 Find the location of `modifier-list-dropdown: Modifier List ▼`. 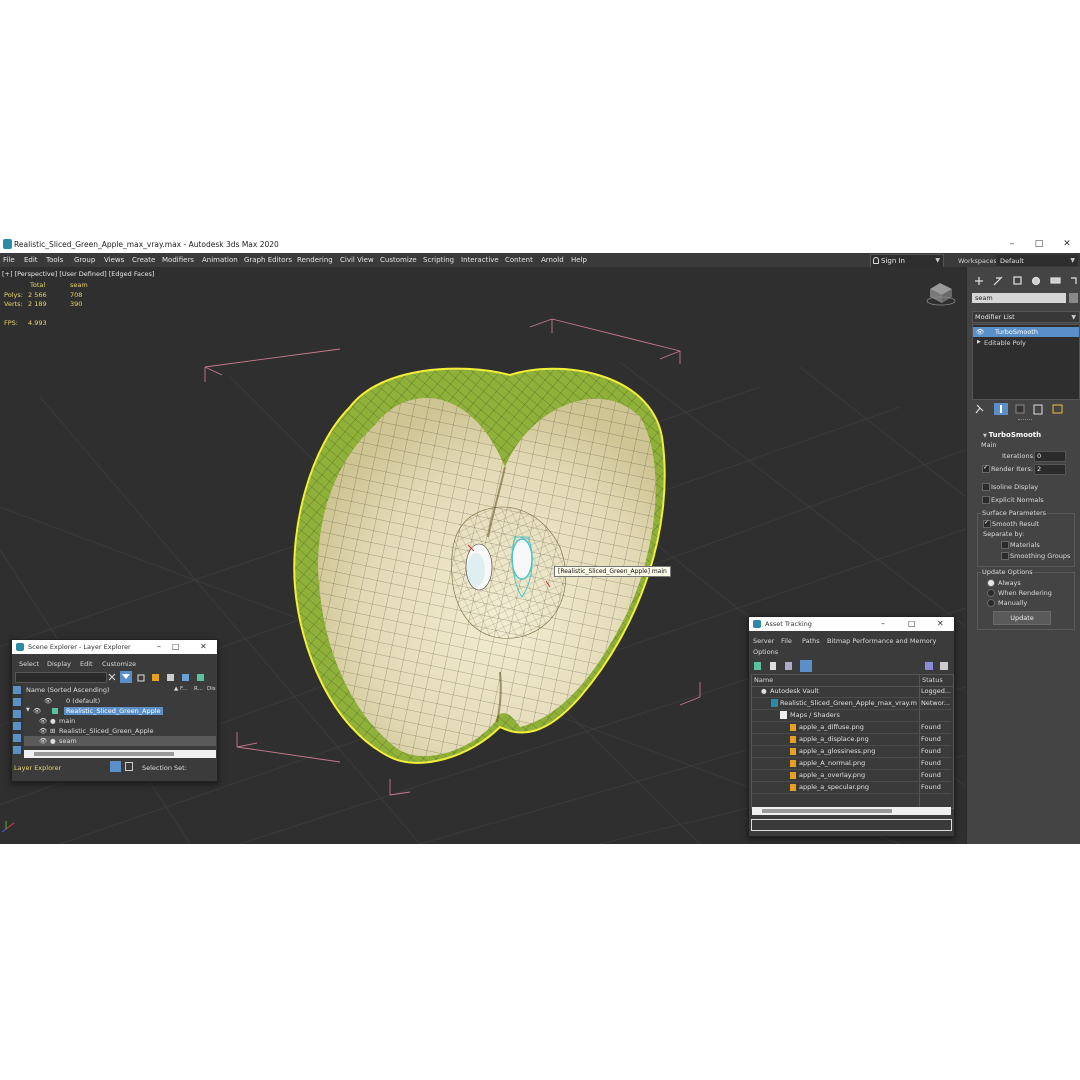

modifier-list-dropdown: Modifier List ▼ is located at coordinates (1026, 317).